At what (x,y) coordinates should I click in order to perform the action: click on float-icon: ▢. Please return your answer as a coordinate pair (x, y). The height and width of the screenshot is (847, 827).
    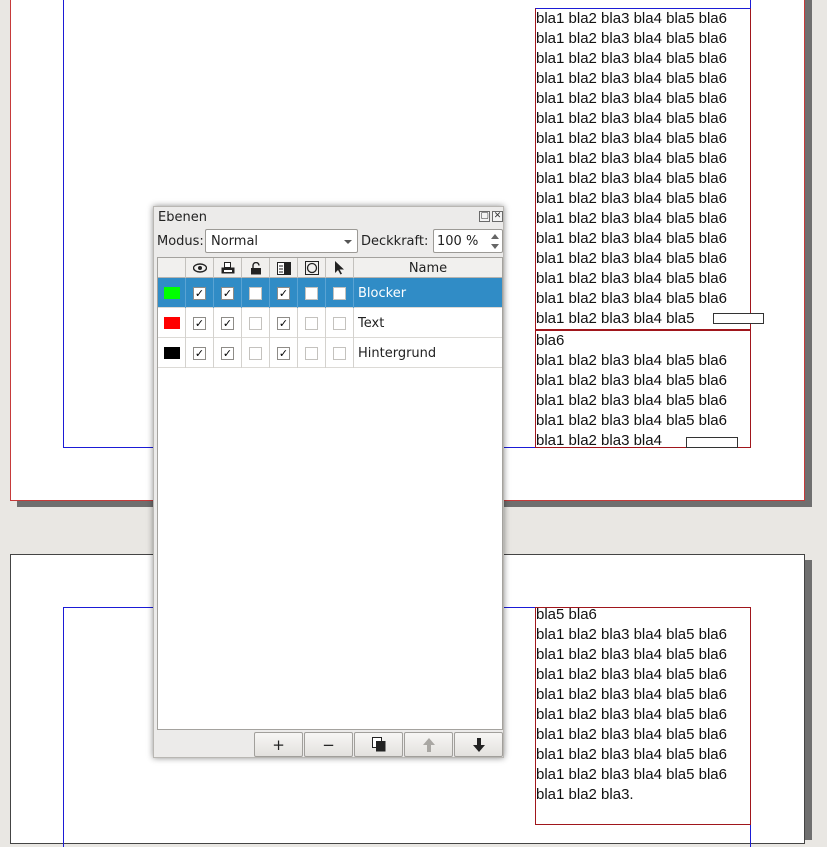
    Looking at the image, I should click on (484, 216).